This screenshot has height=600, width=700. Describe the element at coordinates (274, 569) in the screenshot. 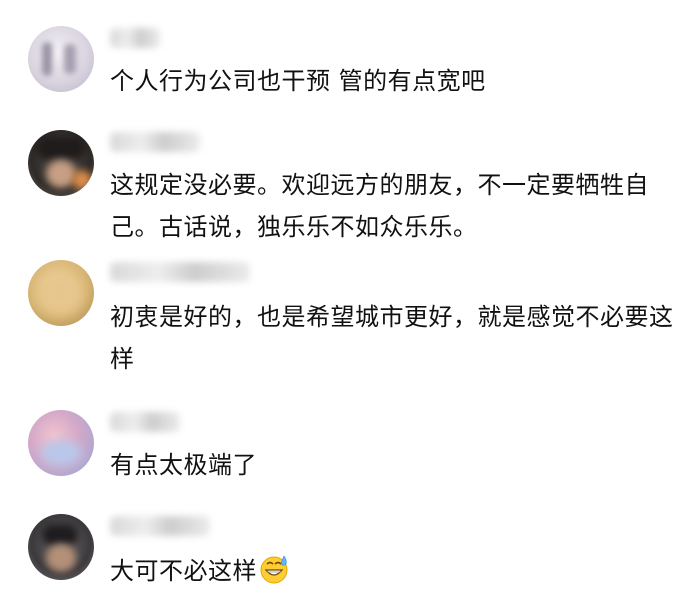

I see `grinning-sweat-emoji-icon` at that location.